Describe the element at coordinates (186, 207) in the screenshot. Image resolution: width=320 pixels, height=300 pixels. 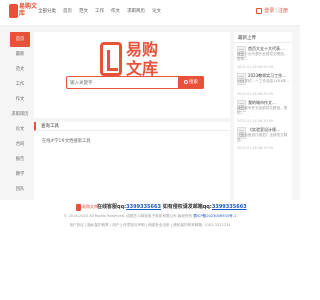
I see `contact-mid: 如有侵权请发邮箱qq:` at that location.